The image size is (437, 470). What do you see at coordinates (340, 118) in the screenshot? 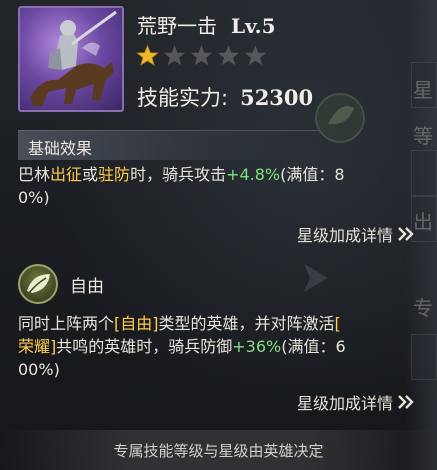
I see `faded-leaf-emblem-icon` at bounding box center [340, 118].